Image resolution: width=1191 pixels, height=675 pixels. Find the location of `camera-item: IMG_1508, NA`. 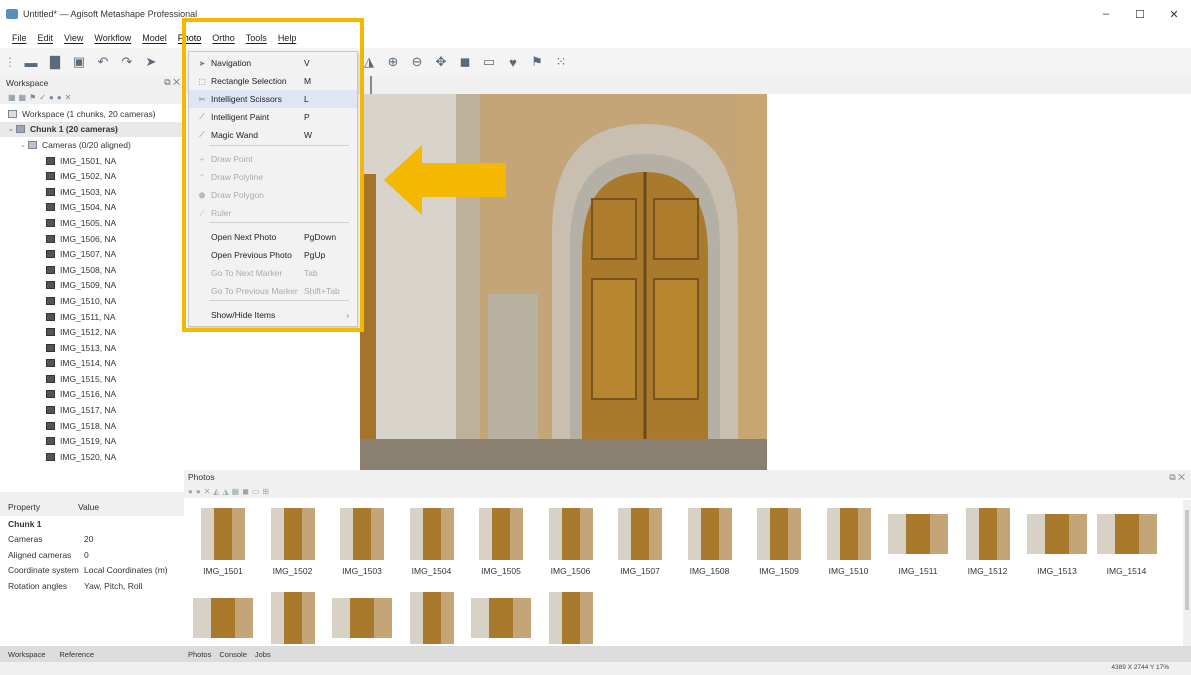

camera-item: IMG_1508, NA is located at coordinates (92, 270).